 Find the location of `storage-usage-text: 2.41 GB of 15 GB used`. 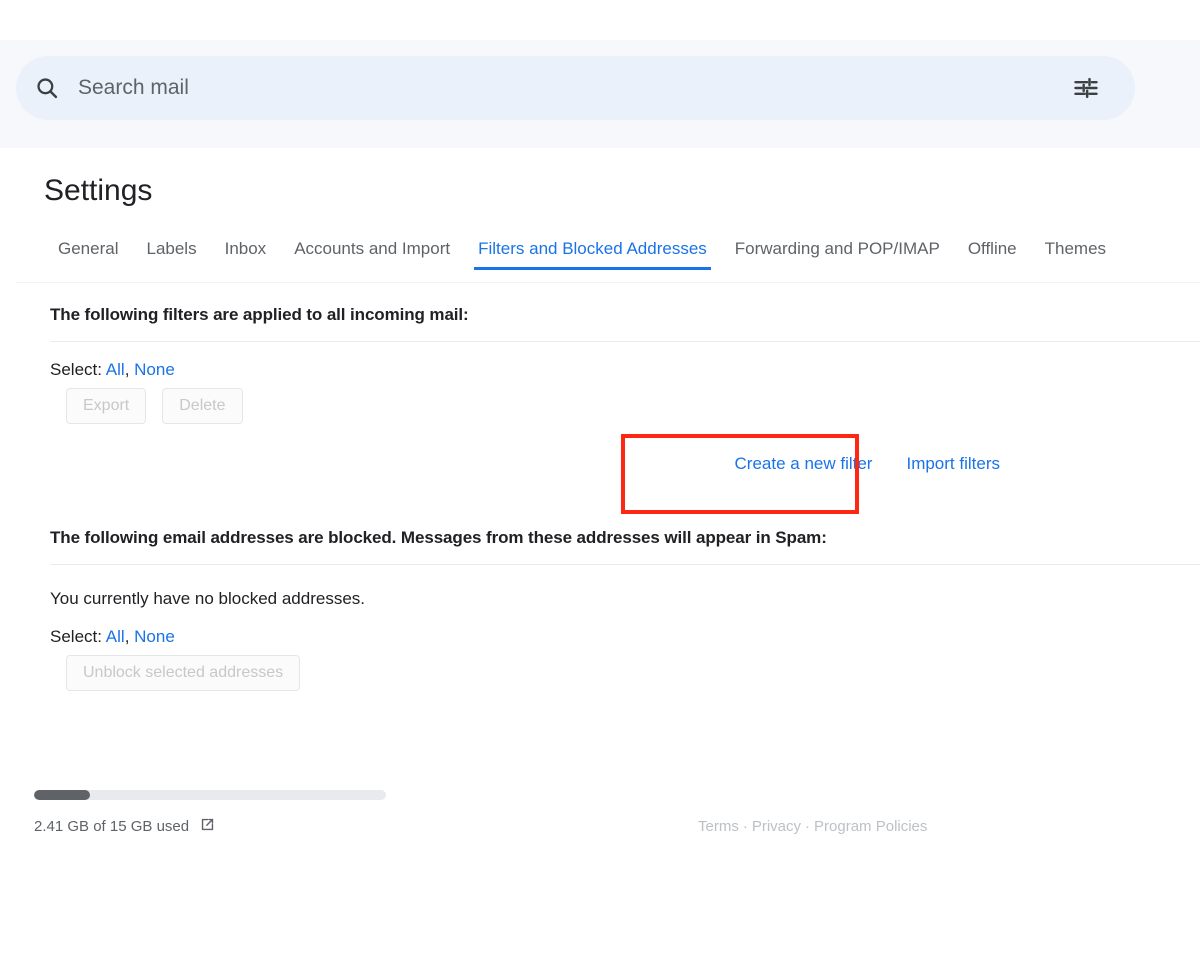

storage-usage-text: 2.41 GB of 15 GB used is located at coordinates (112, 826).